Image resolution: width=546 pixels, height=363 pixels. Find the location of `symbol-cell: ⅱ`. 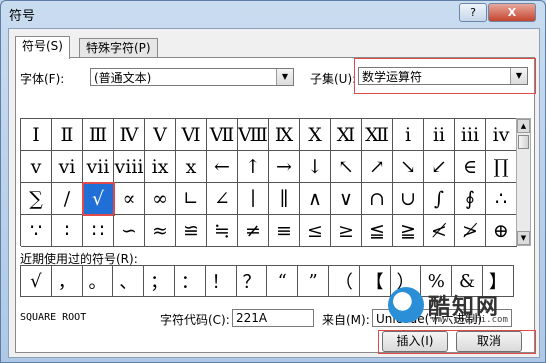

symbol-cell: ⅱ is located at coordinates (439, 135).